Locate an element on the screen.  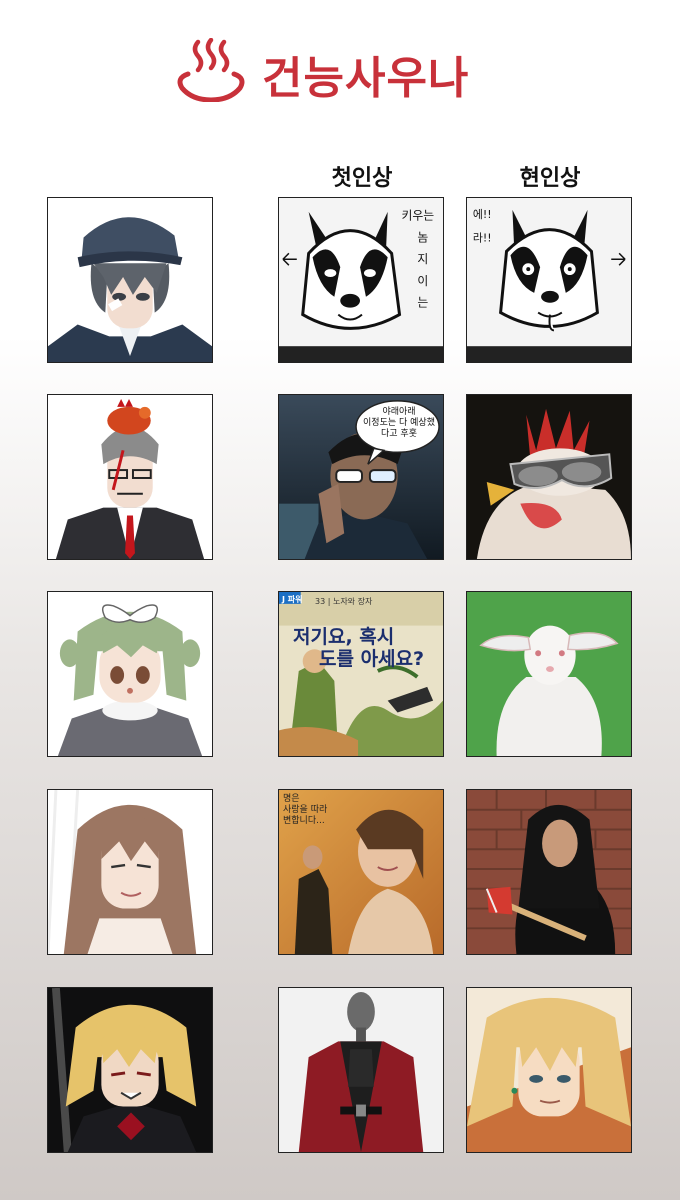
cover-title-line-1: 저기요, 혹시 is located at coordinates (344, 637).